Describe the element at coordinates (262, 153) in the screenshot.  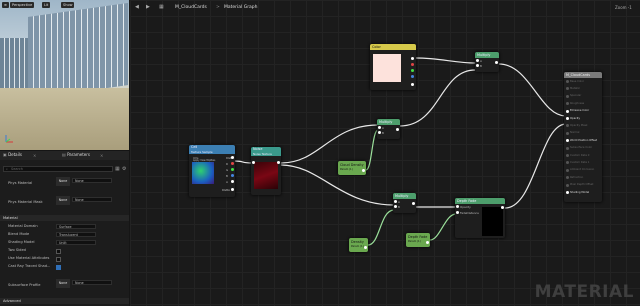
I see `node-subtitle: Noise Texture` at that location.